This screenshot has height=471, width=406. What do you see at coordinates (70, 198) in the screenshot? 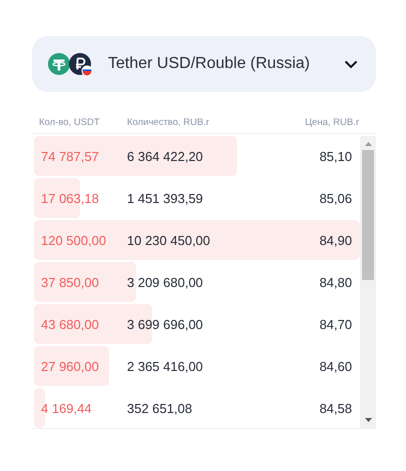
I see `table-cell-text: 17 063,18` at bounding box center [70, 198].